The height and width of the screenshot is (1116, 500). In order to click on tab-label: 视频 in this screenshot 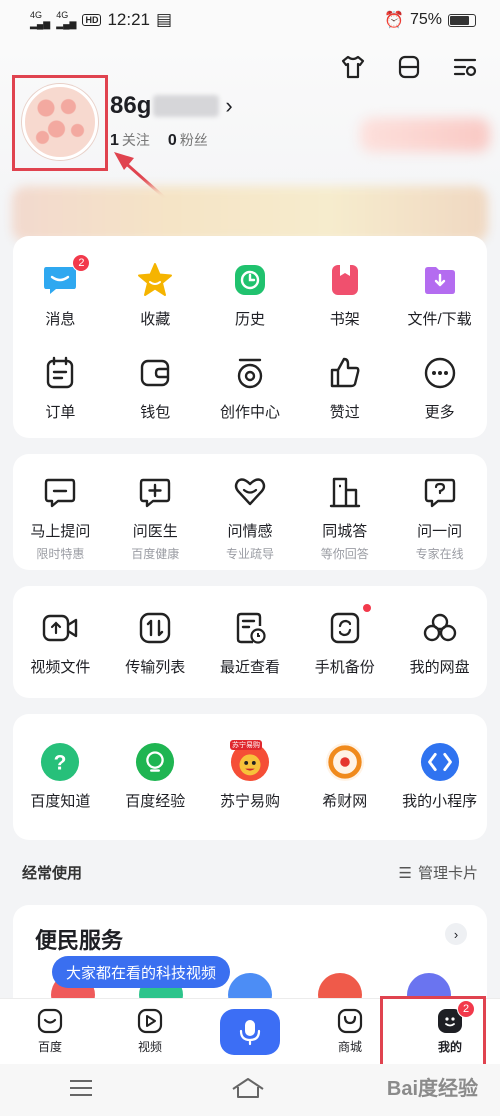, I will do `click(149, 1047)`.